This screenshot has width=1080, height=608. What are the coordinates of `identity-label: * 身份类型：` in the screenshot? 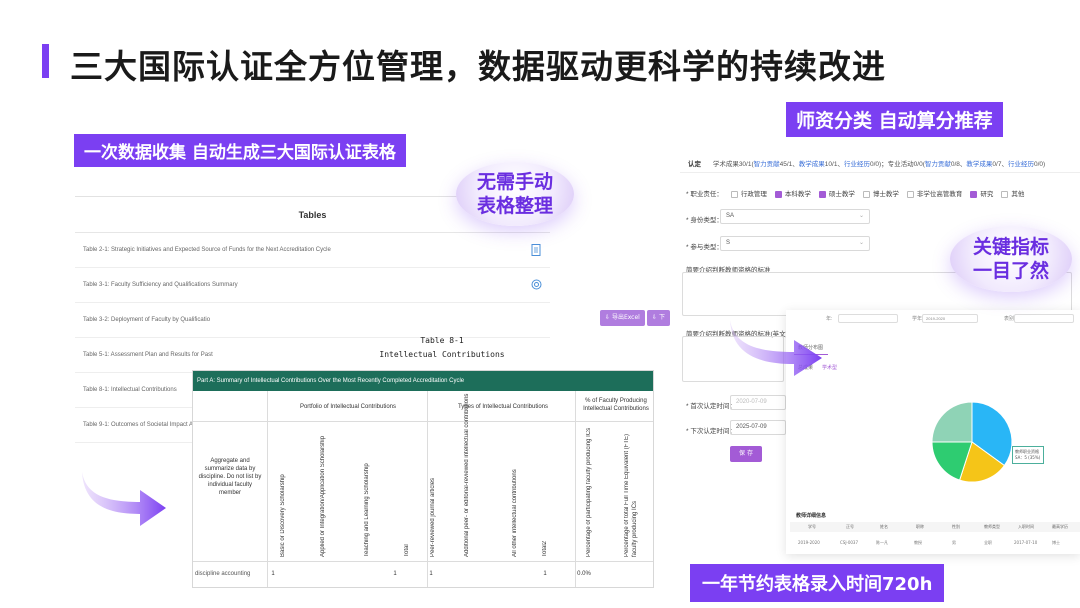 It's located at (704, 220).